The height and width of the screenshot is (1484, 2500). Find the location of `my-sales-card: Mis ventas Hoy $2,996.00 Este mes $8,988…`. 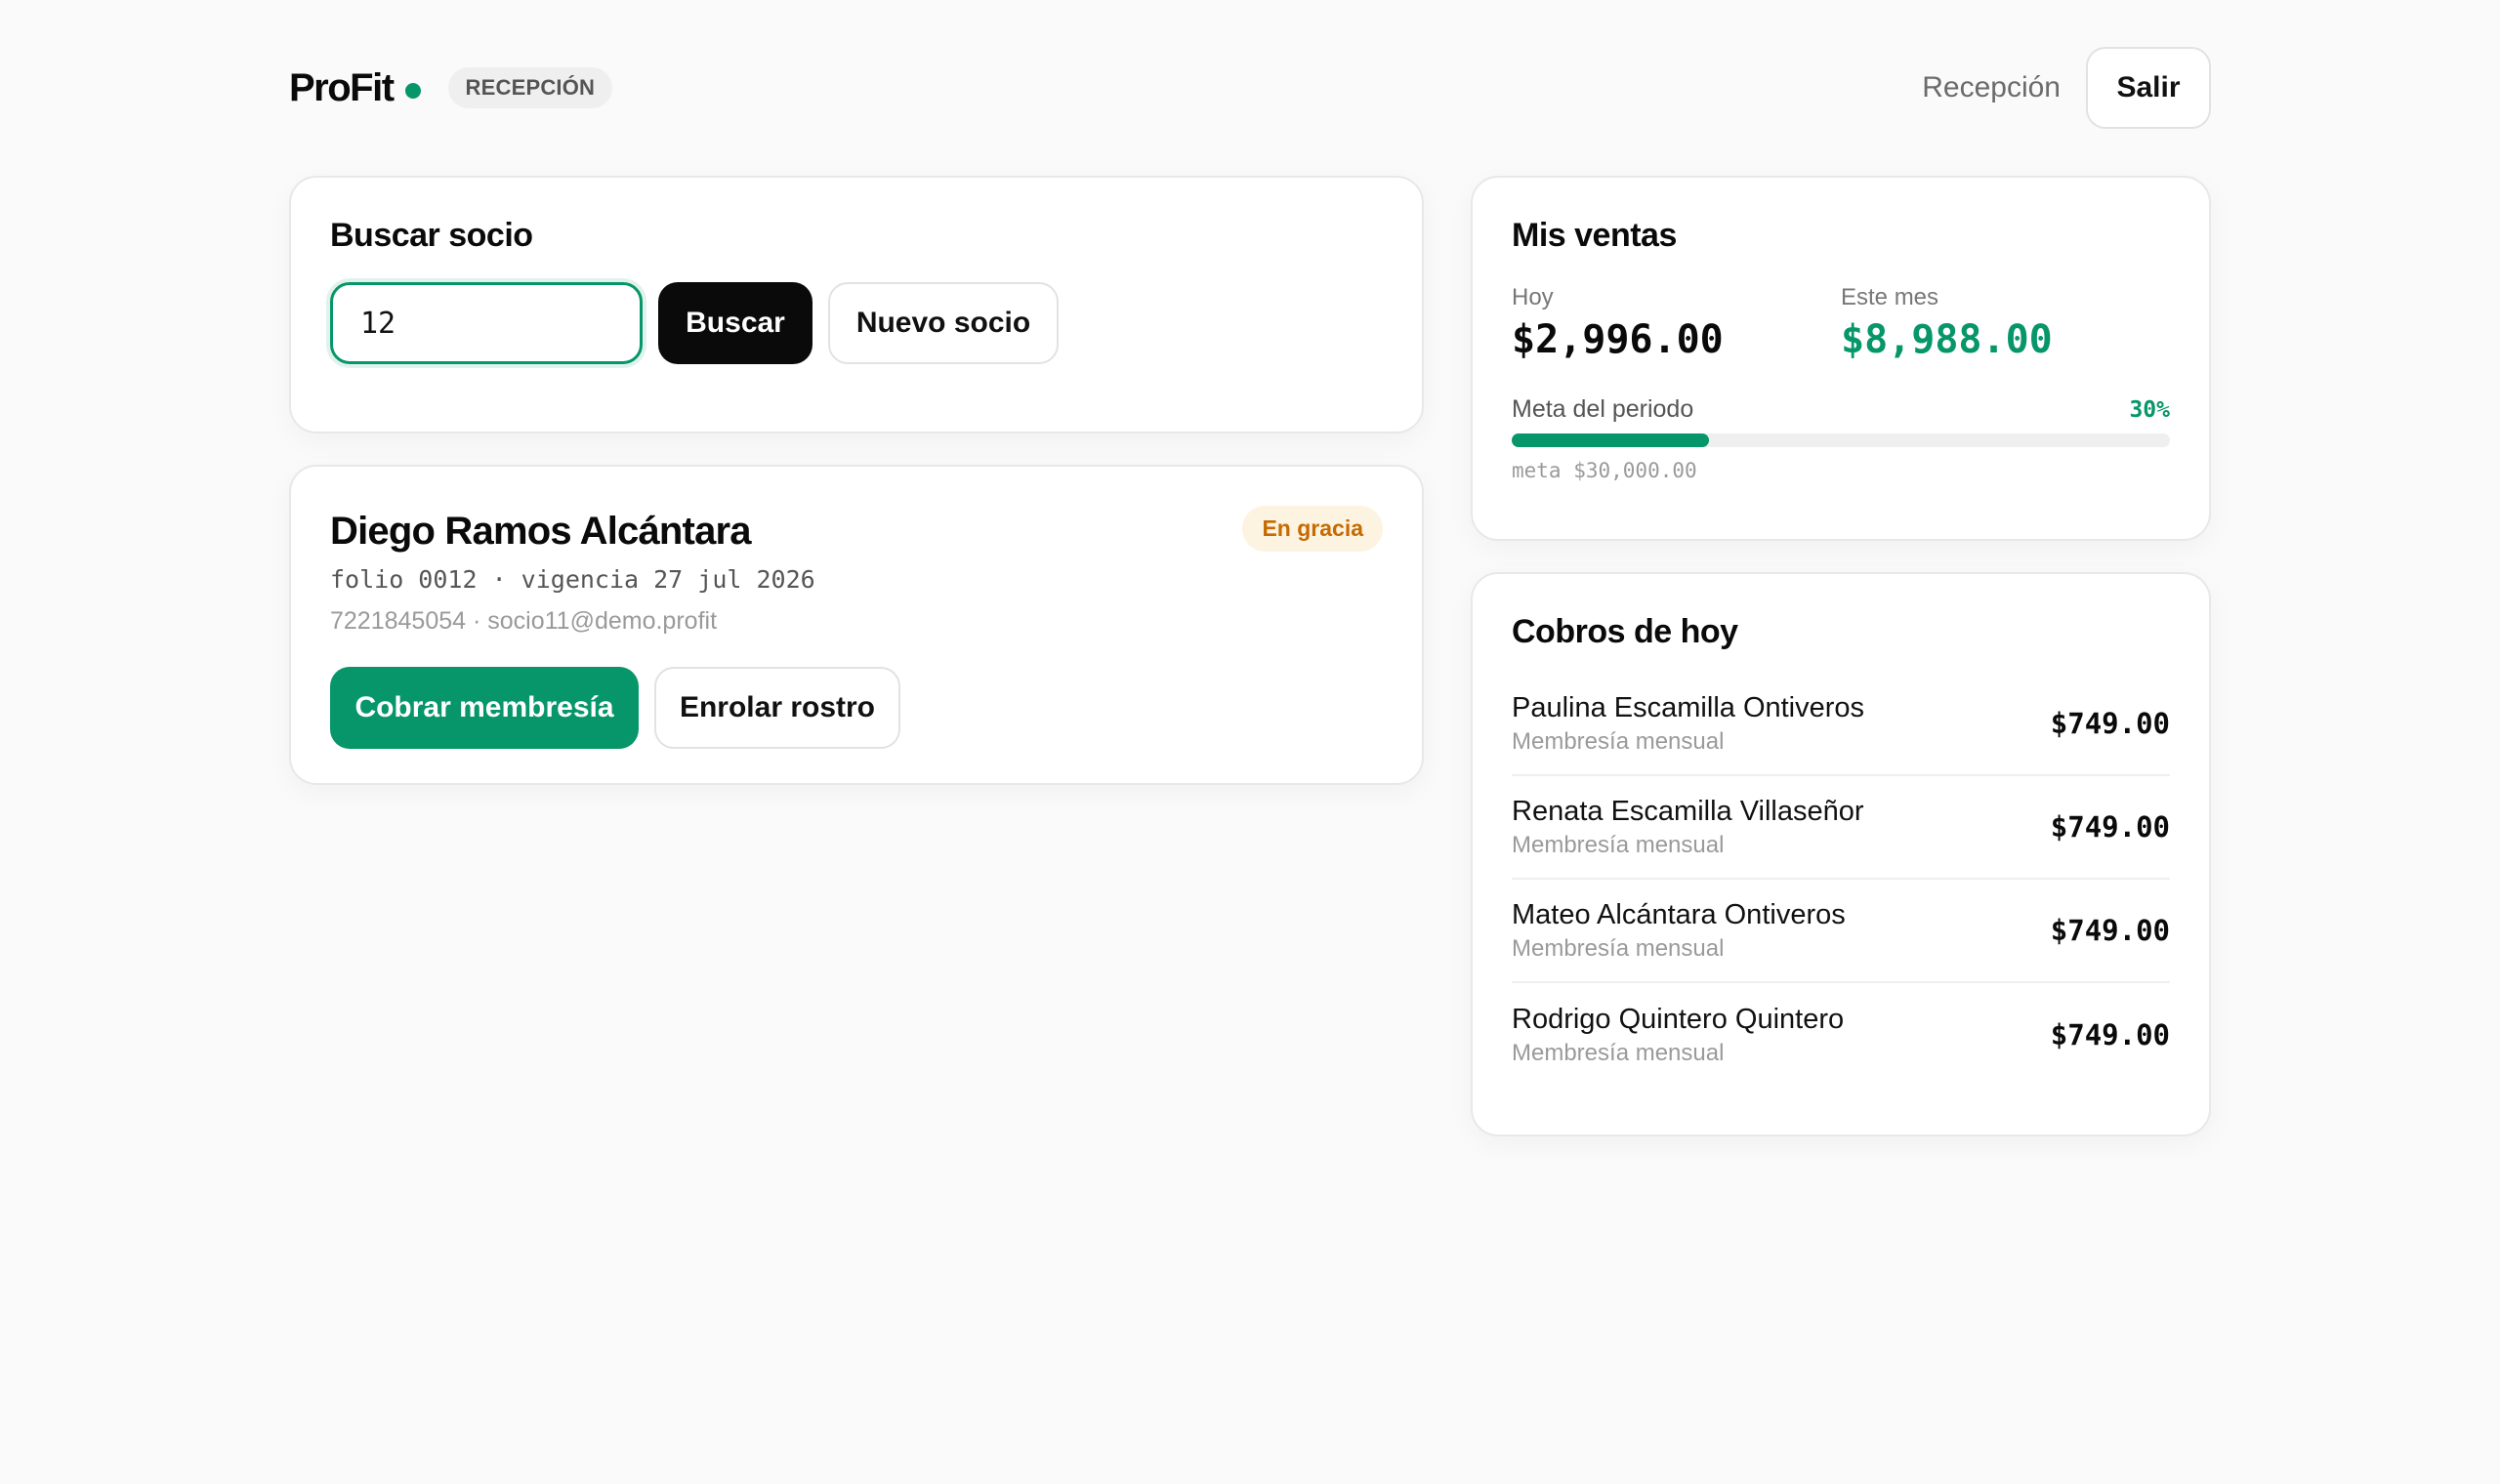

my-sales-card: Mis ventas Hoy $2,996.00 Este mes $8,988… is located at coordinates (1841, 359).